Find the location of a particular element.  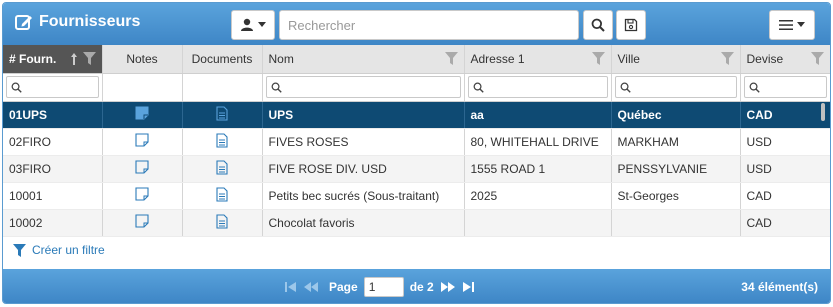

cell-code: 01UPS is located at coordinates (53, 115).